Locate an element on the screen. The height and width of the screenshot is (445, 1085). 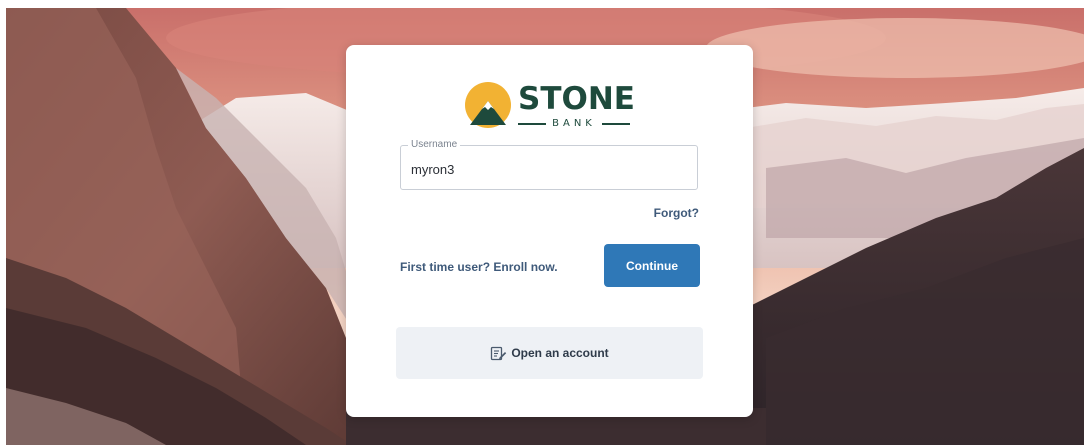
brand-sub-text: BANK is located at coordinates (574, 123).